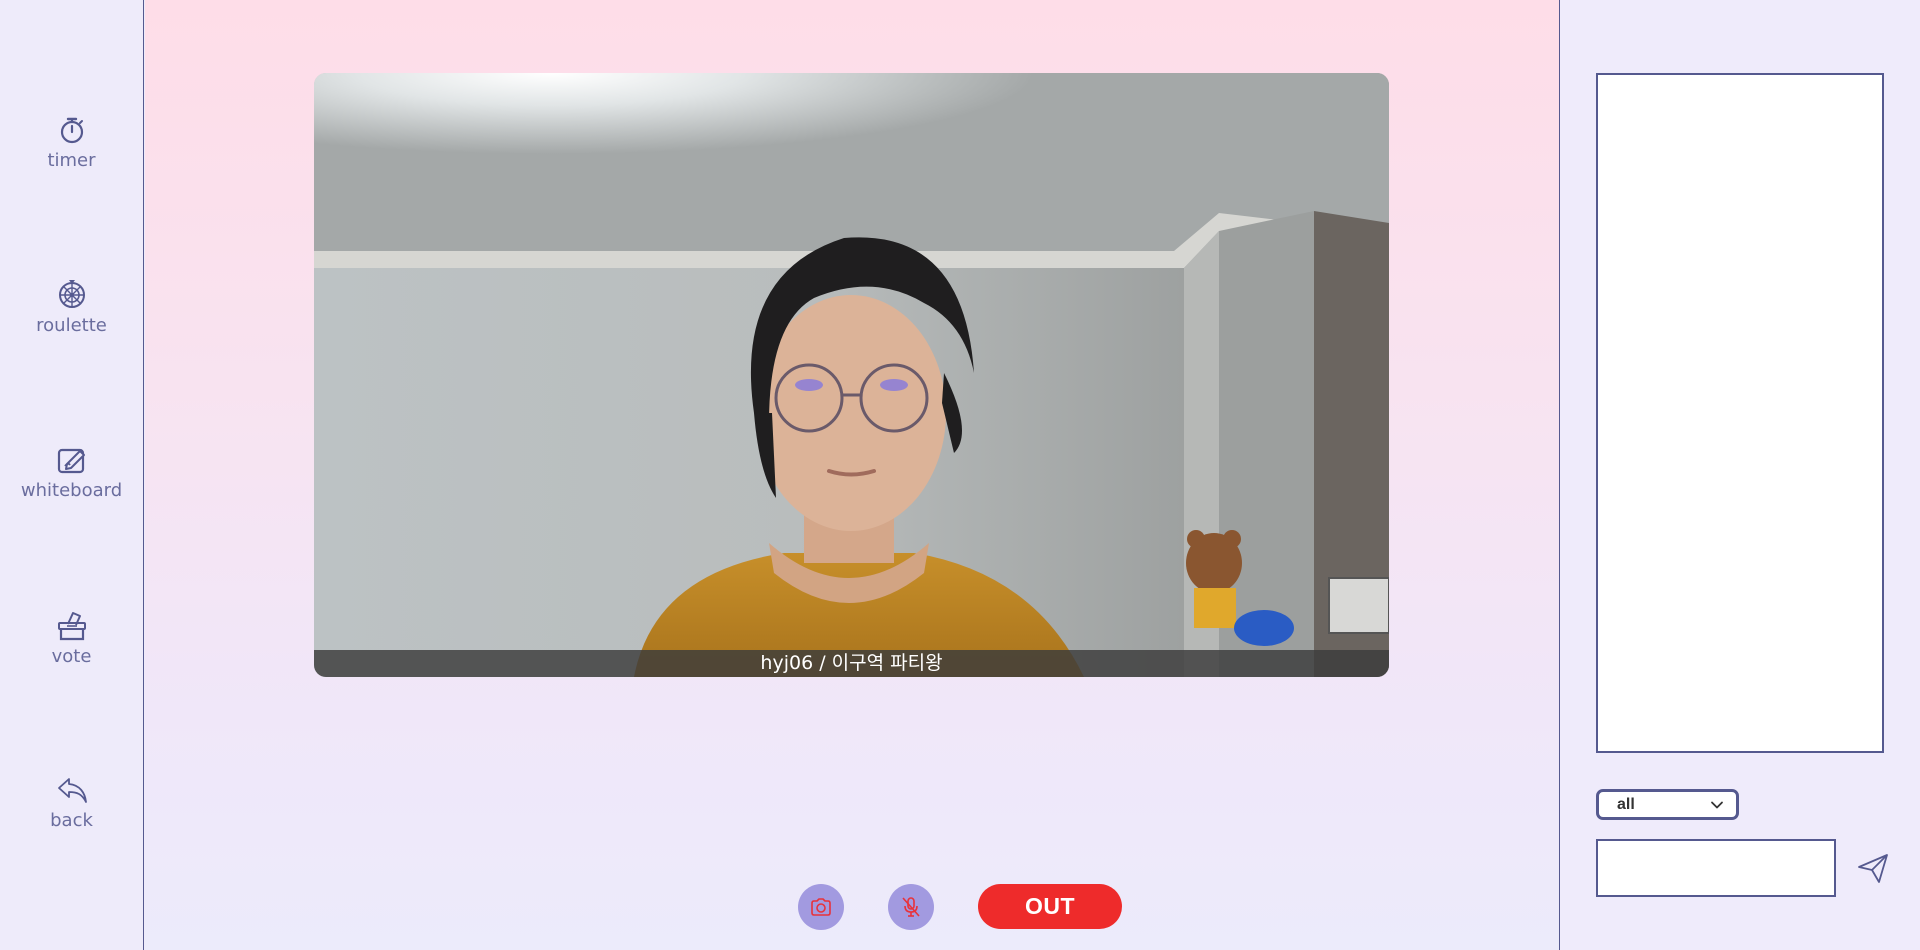 The width and height of the screenshot is (1920, 950). What do you see at coordinates (1716, 868) in the screenshot?
I see `chat-message-input` at bounding box center [1716, 868].